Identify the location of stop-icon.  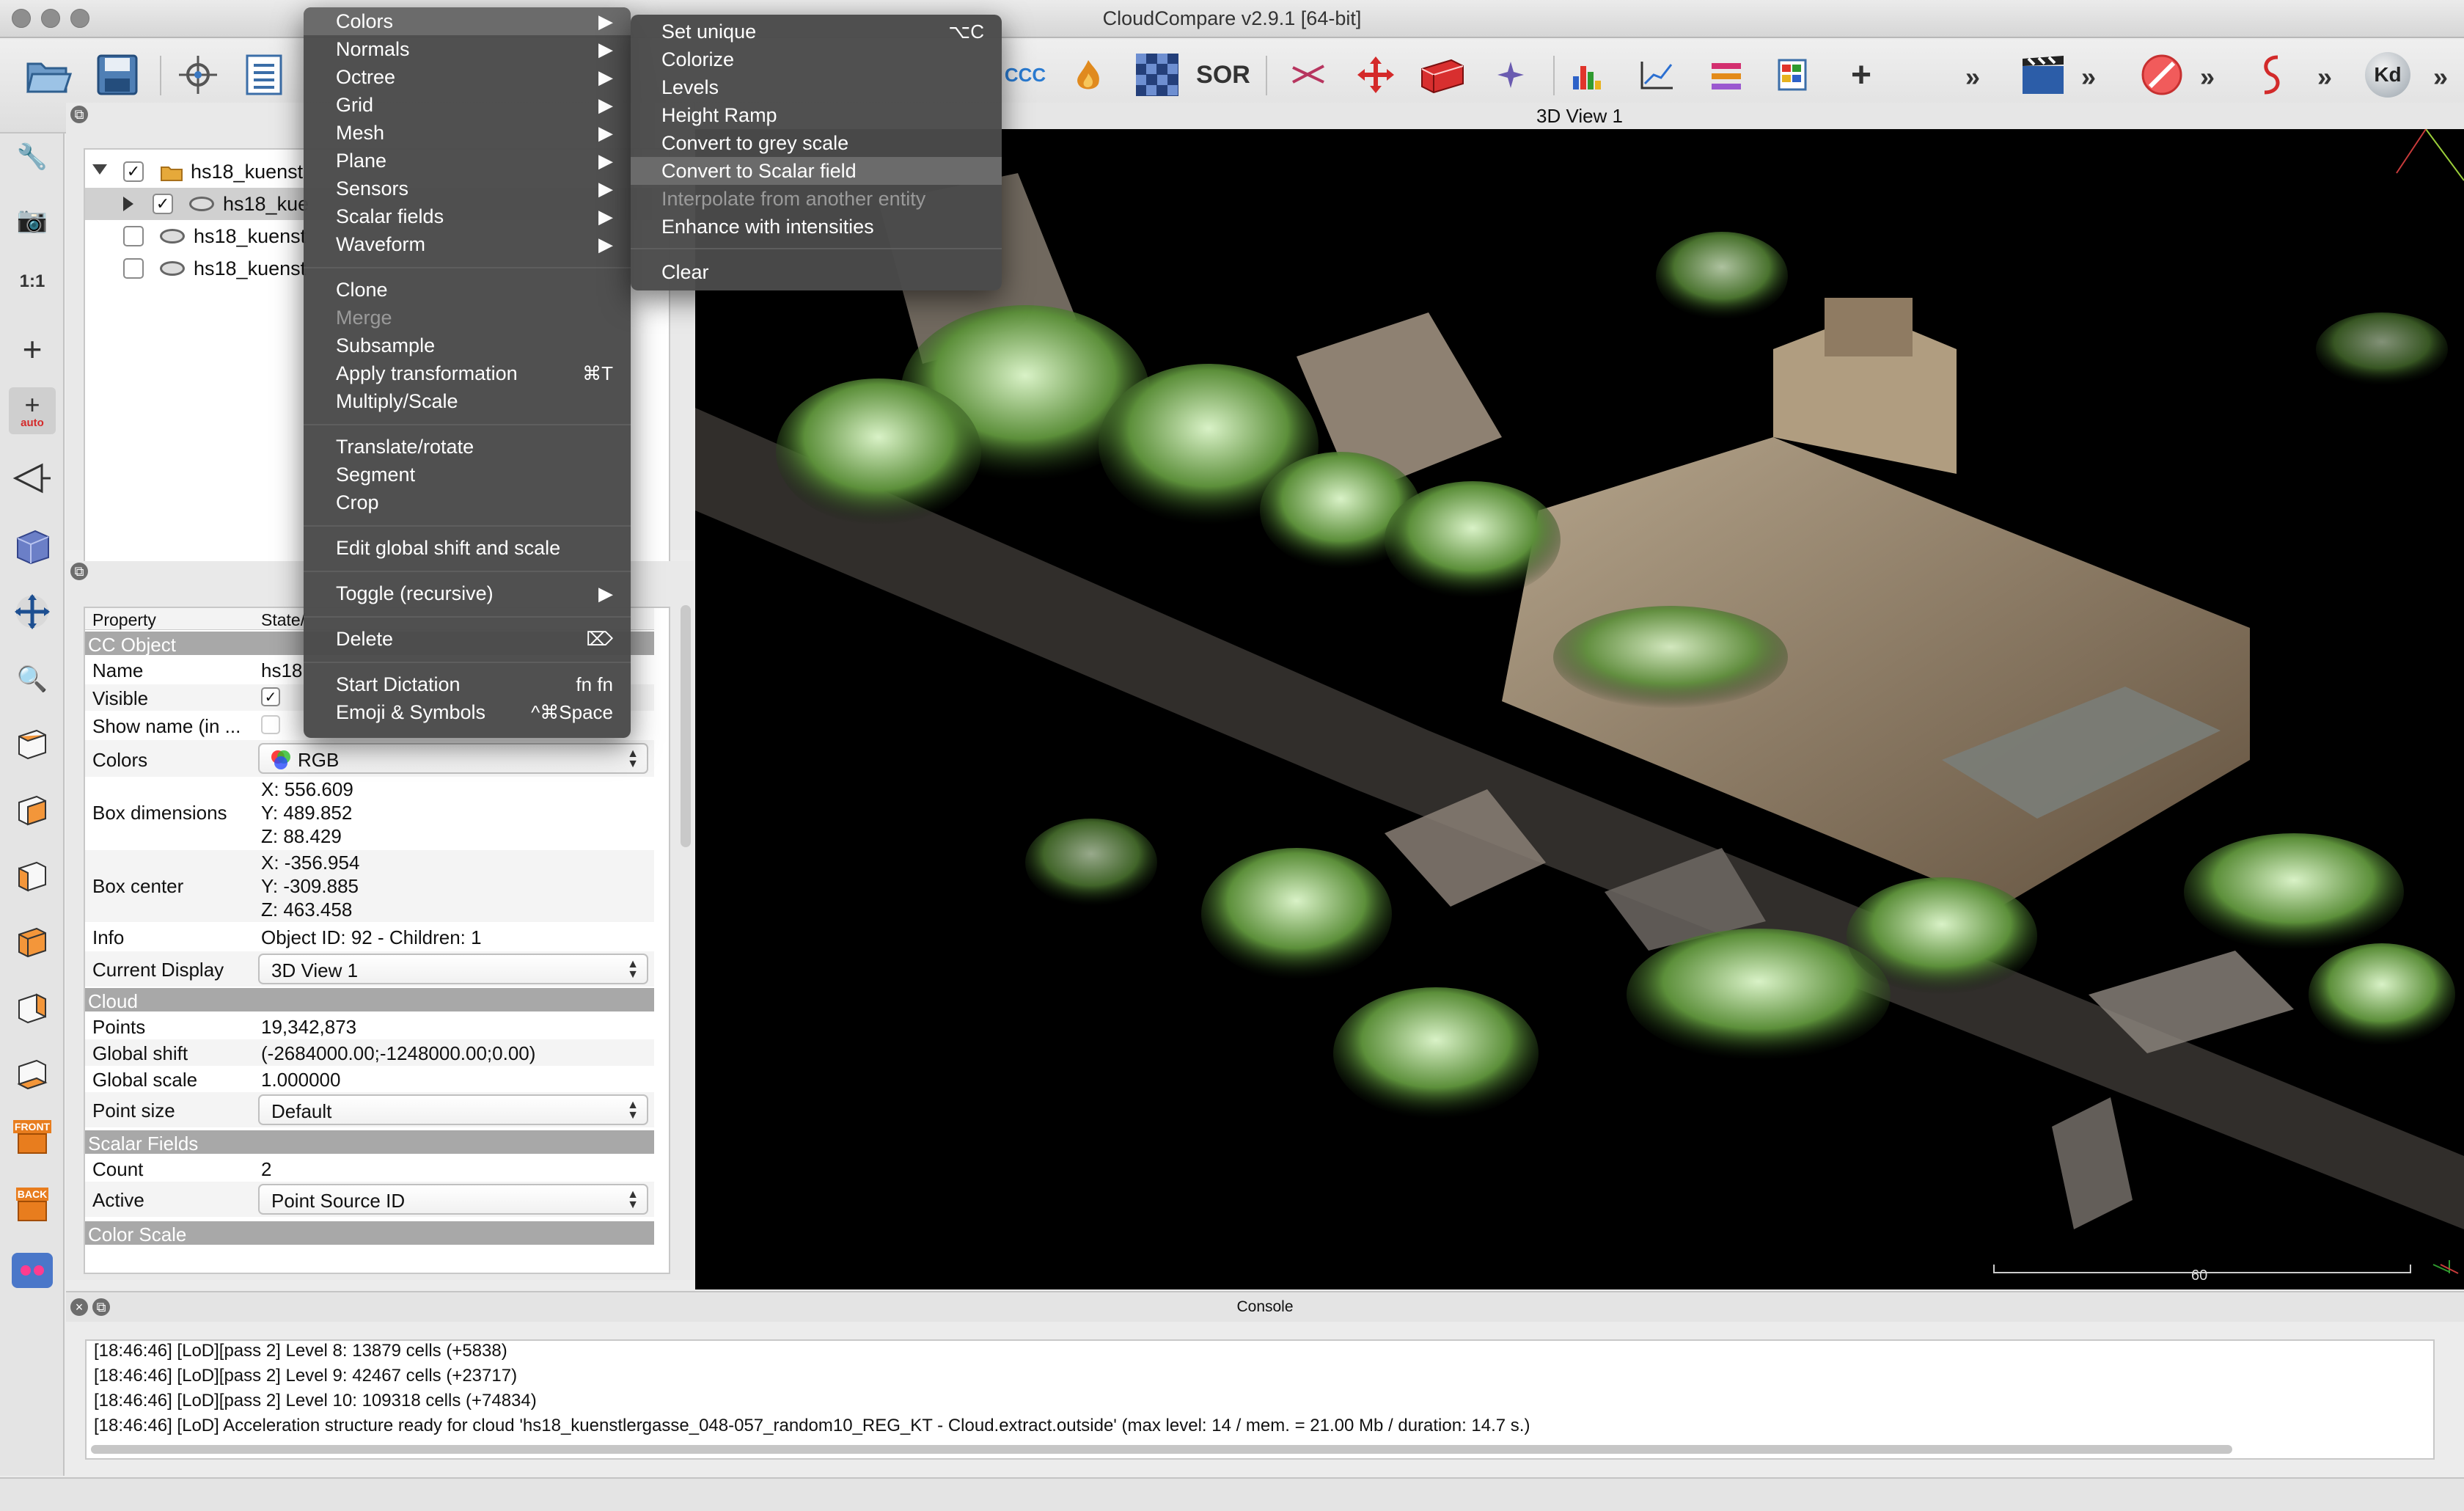
(2162, 75).